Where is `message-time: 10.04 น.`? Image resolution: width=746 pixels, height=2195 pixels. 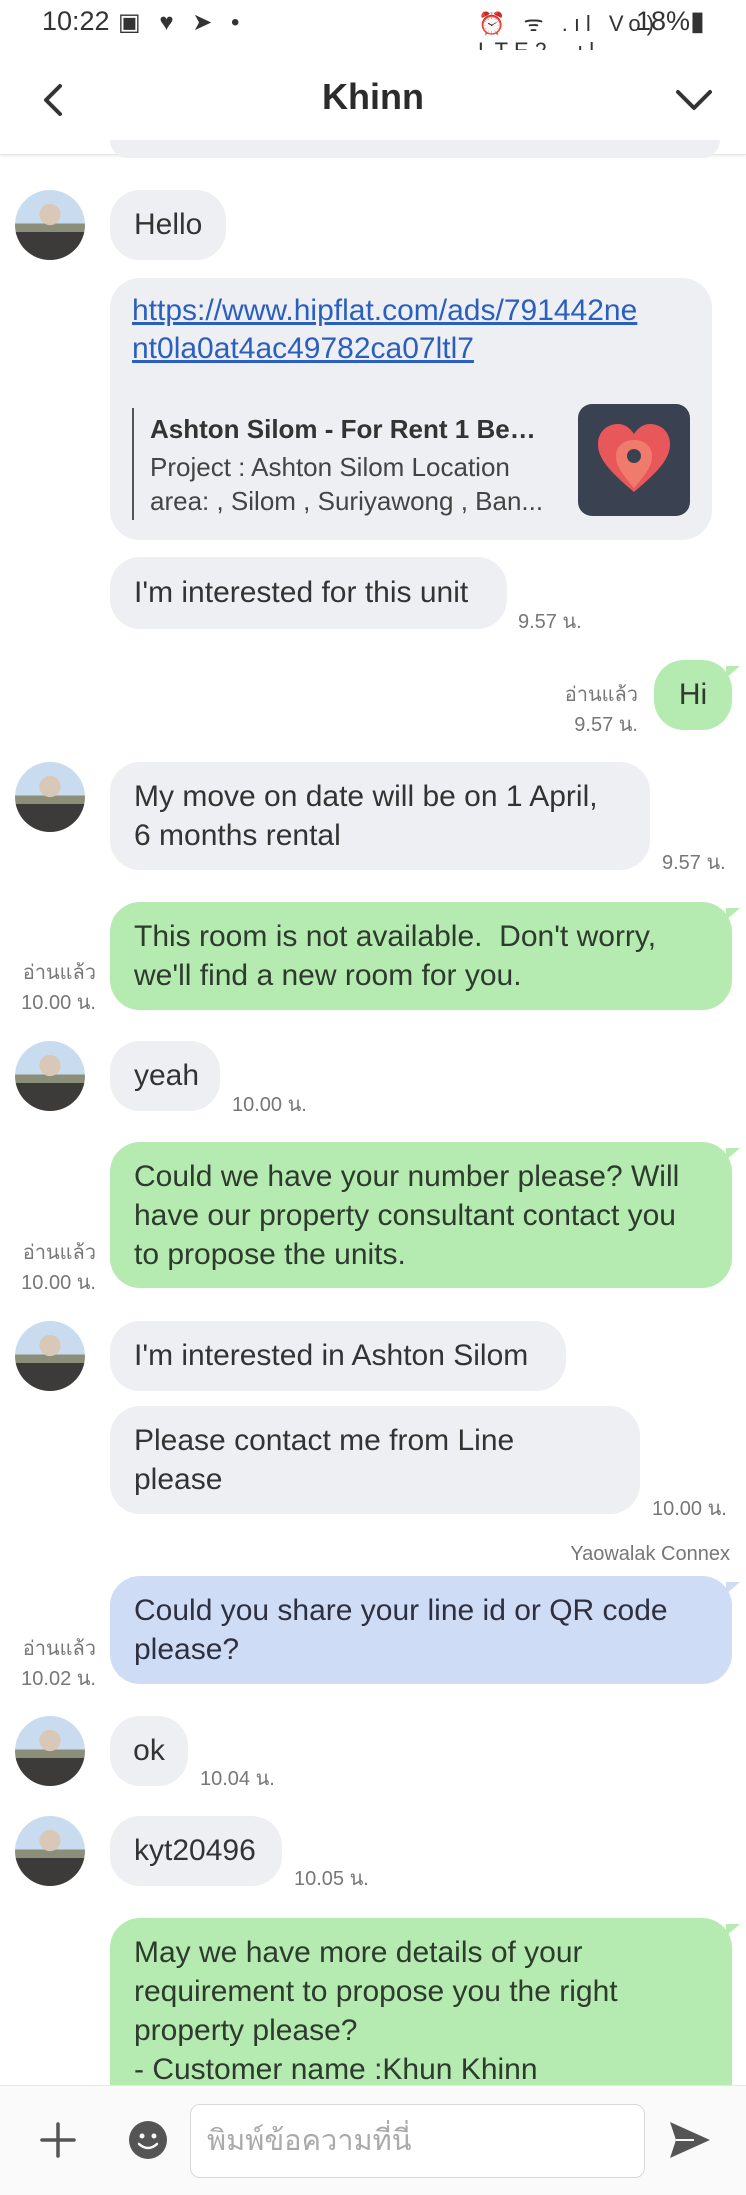
message-time: 10.04 น. is located at coordinates (237, 1779).